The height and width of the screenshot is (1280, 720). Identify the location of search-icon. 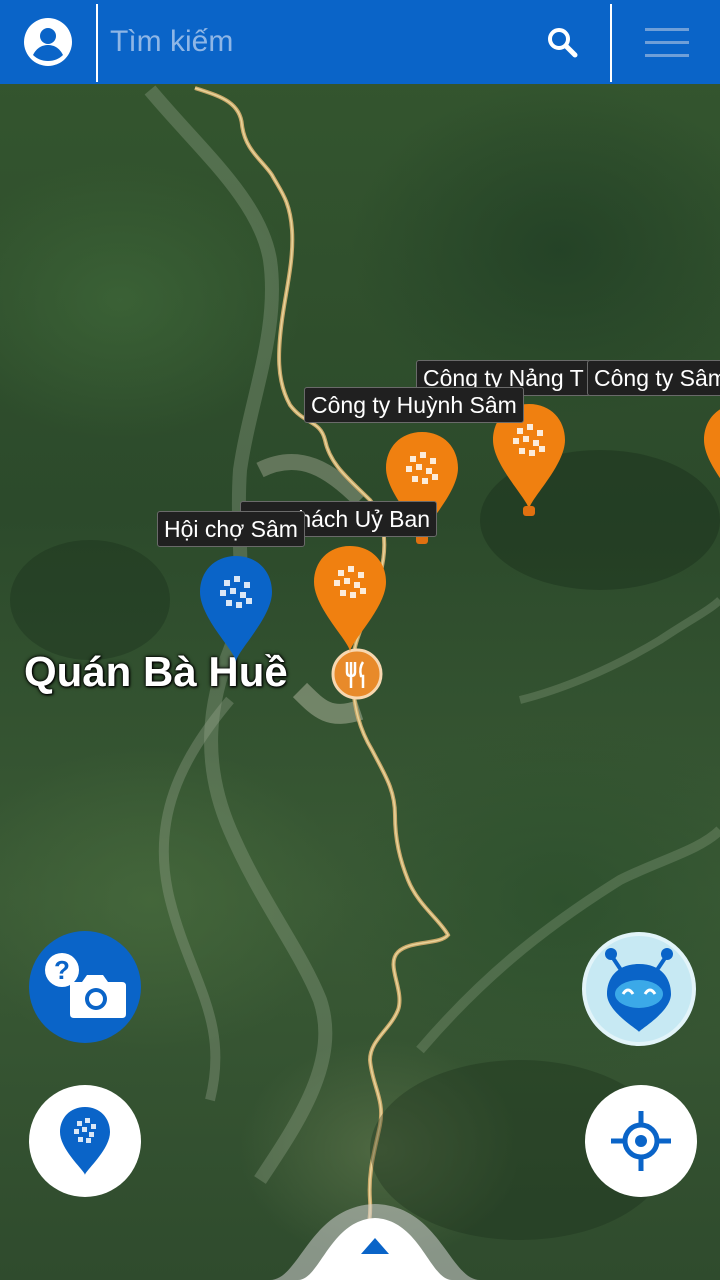
(563, 43).